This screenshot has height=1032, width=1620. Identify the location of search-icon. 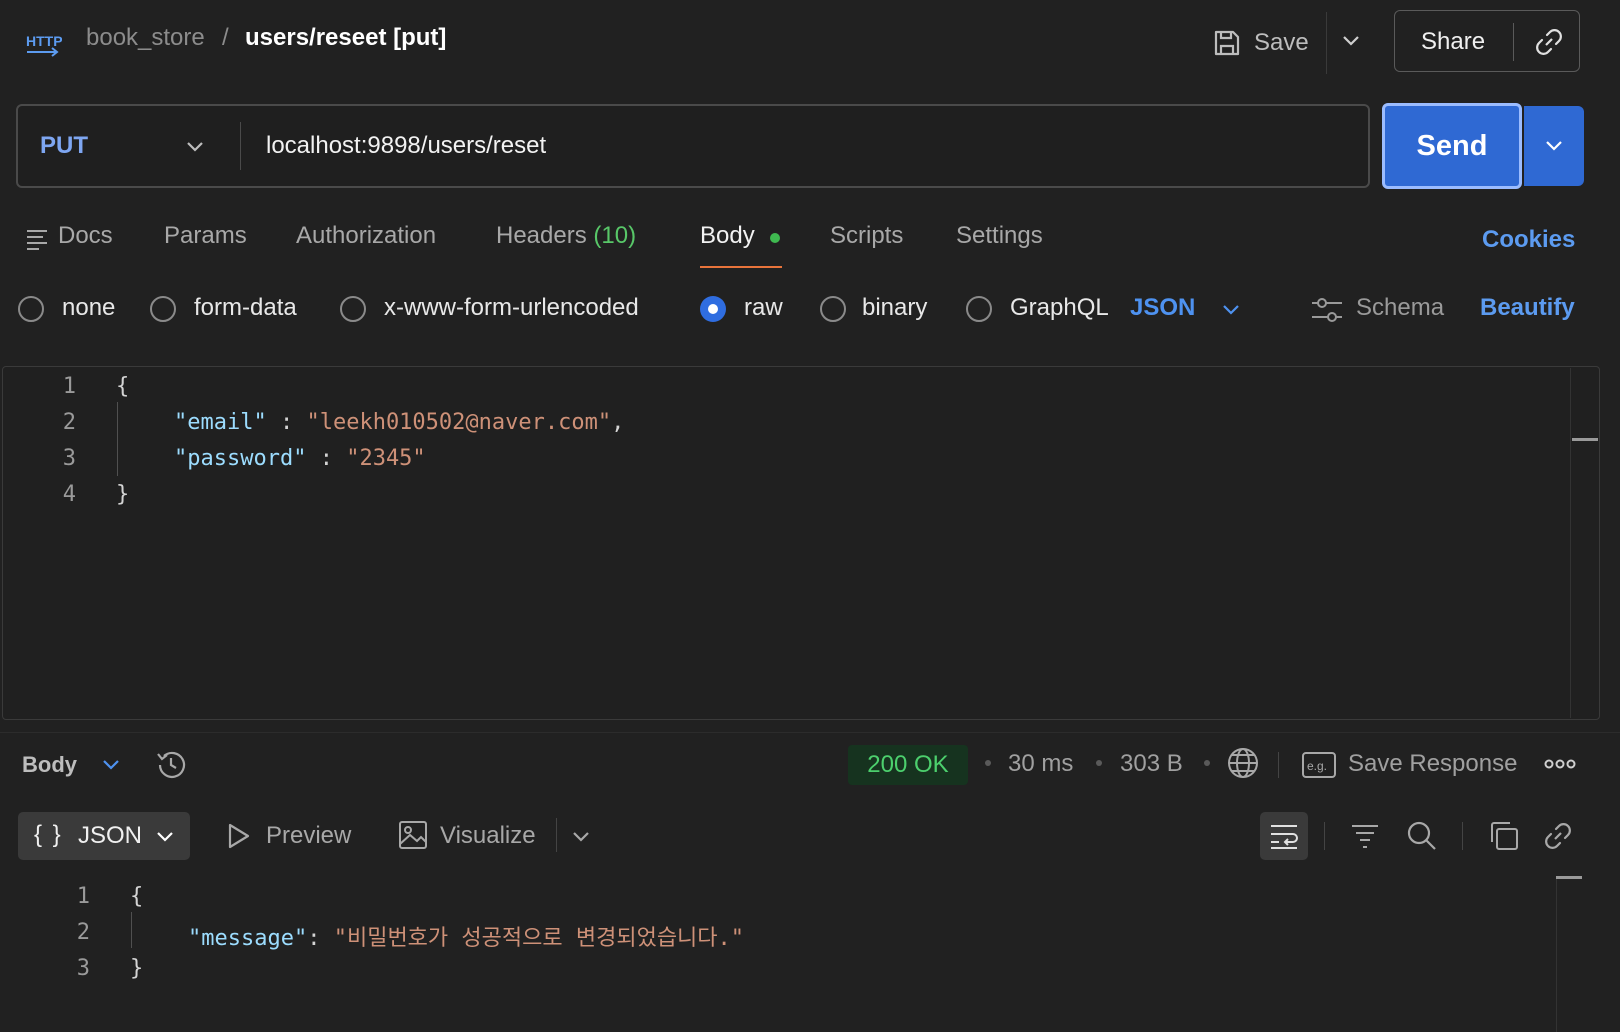
(1422, 836).